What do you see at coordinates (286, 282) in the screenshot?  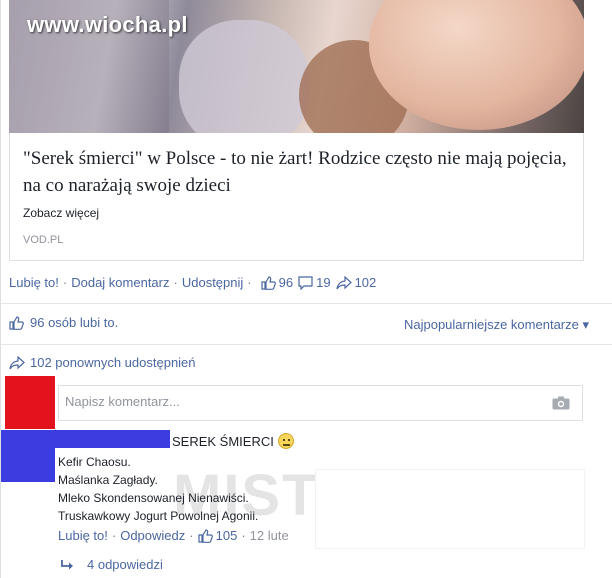 I see `like-count: 96` at bounding box center [286, 282].